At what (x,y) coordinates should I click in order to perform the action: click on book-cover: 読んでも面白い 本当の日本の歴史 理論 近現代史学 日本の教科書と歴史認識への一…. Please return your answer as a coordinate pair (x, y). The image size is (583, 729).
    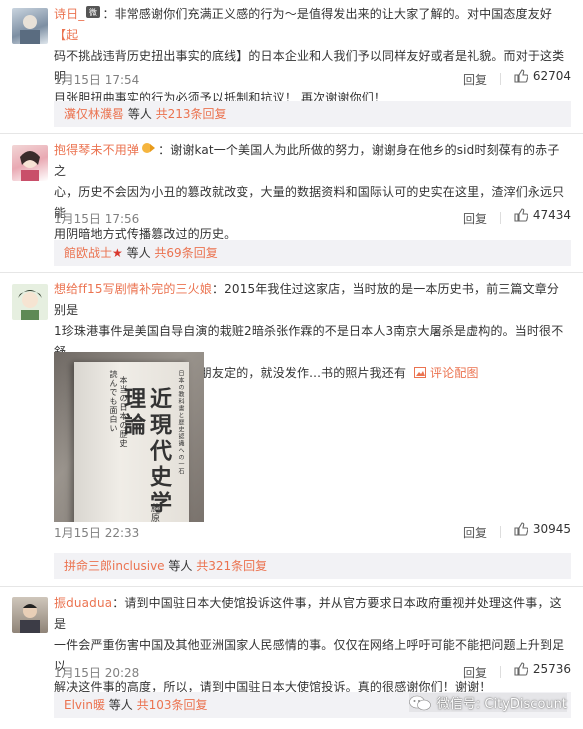
    Looking at the image, I should click on (131, 442).